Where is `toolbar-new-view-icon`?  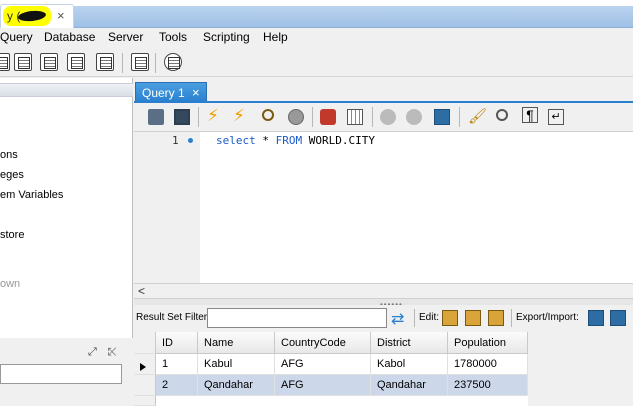 toolbar-new-view-icon is located at coordinates (76, 62).